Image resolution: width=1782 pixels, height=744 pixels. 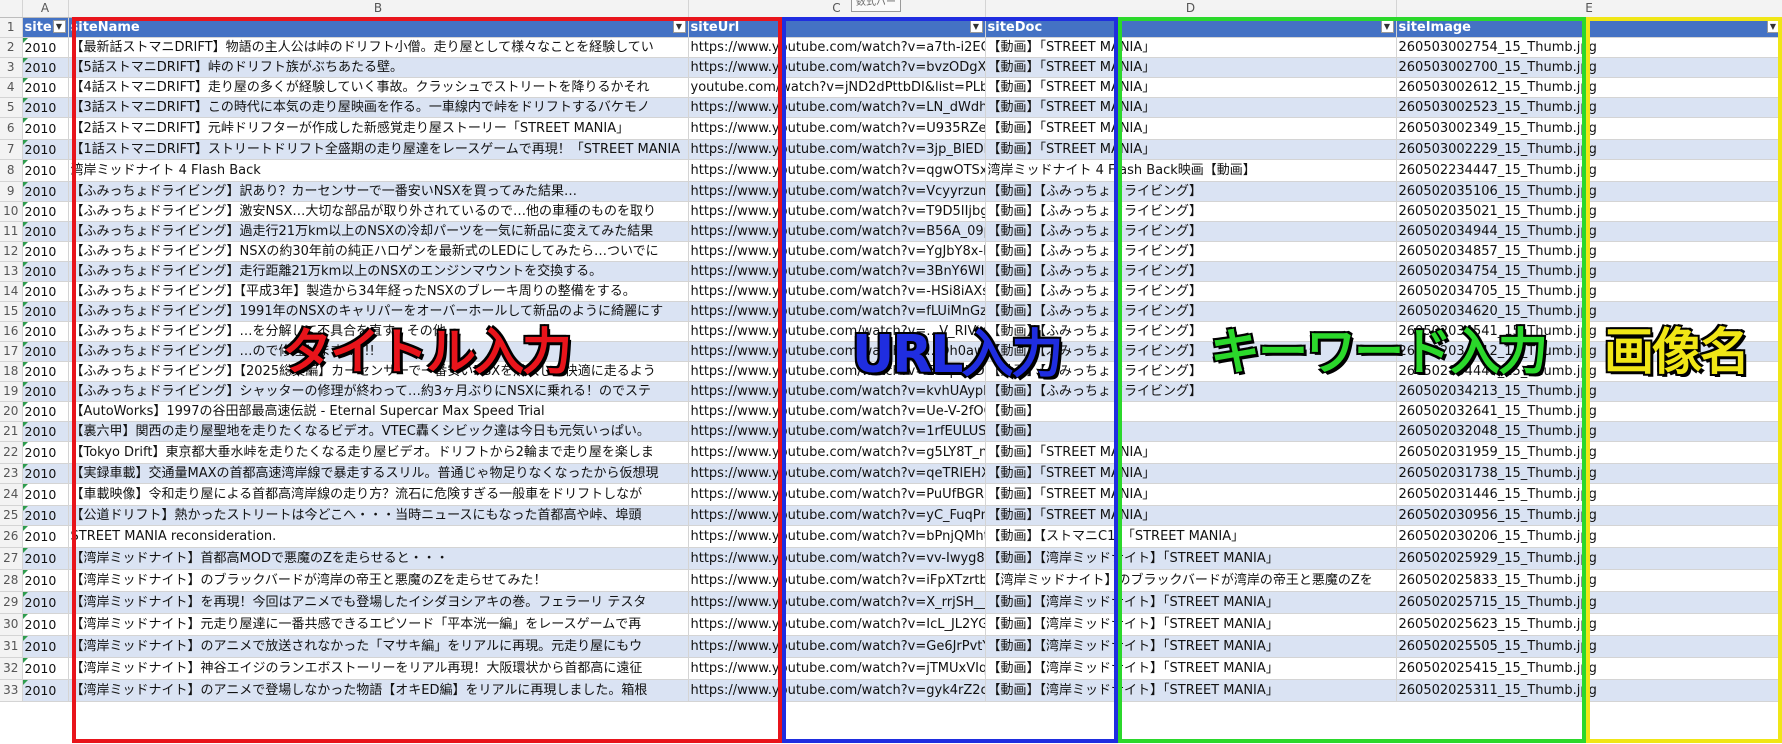 What do you see at coordinates (378, 580) in the screenshot?
I see `cell-siteName: 【湾岸ミッドナイト】のブラックバードが湾岸の帝王と悪魔のZを走らせてみた！` at bounding box center [378, 580].